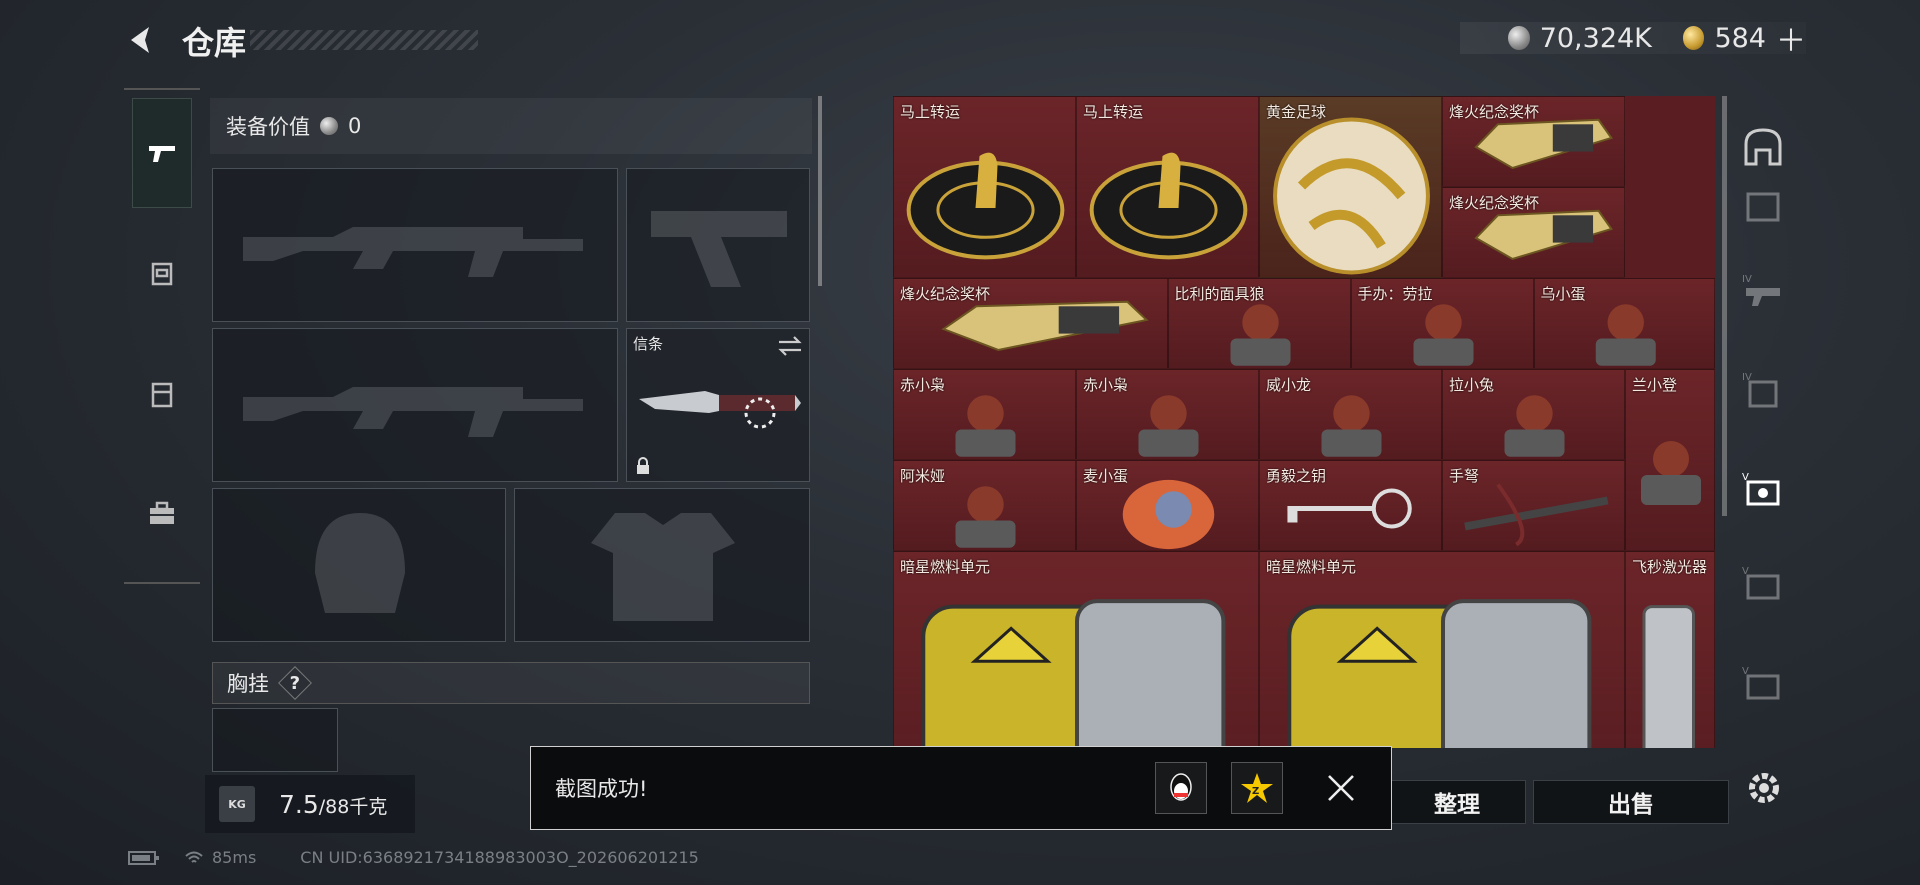 This screenshot has height=885, width=1920. I want to click on back-button, so click(142, 40).